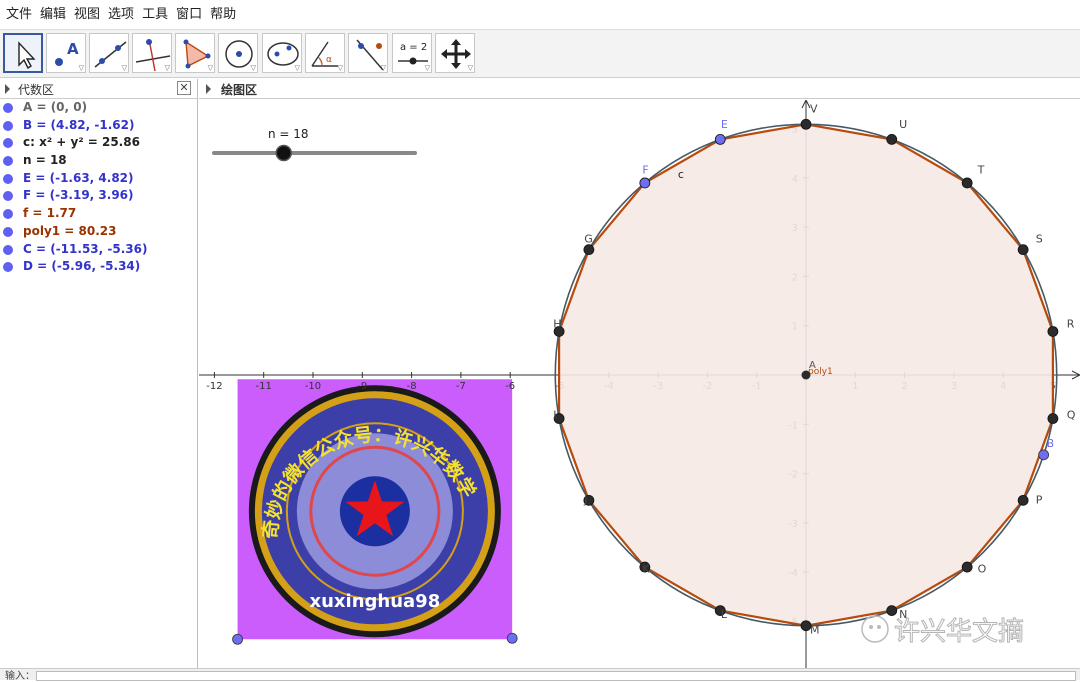 Image resolution: width=1080 pixels, height=682 pixels. What do you see at coordinates (98, 108) in the screenshot?
I see `algebra-item: A = (0, 0)` at bounding box center [98, 108].